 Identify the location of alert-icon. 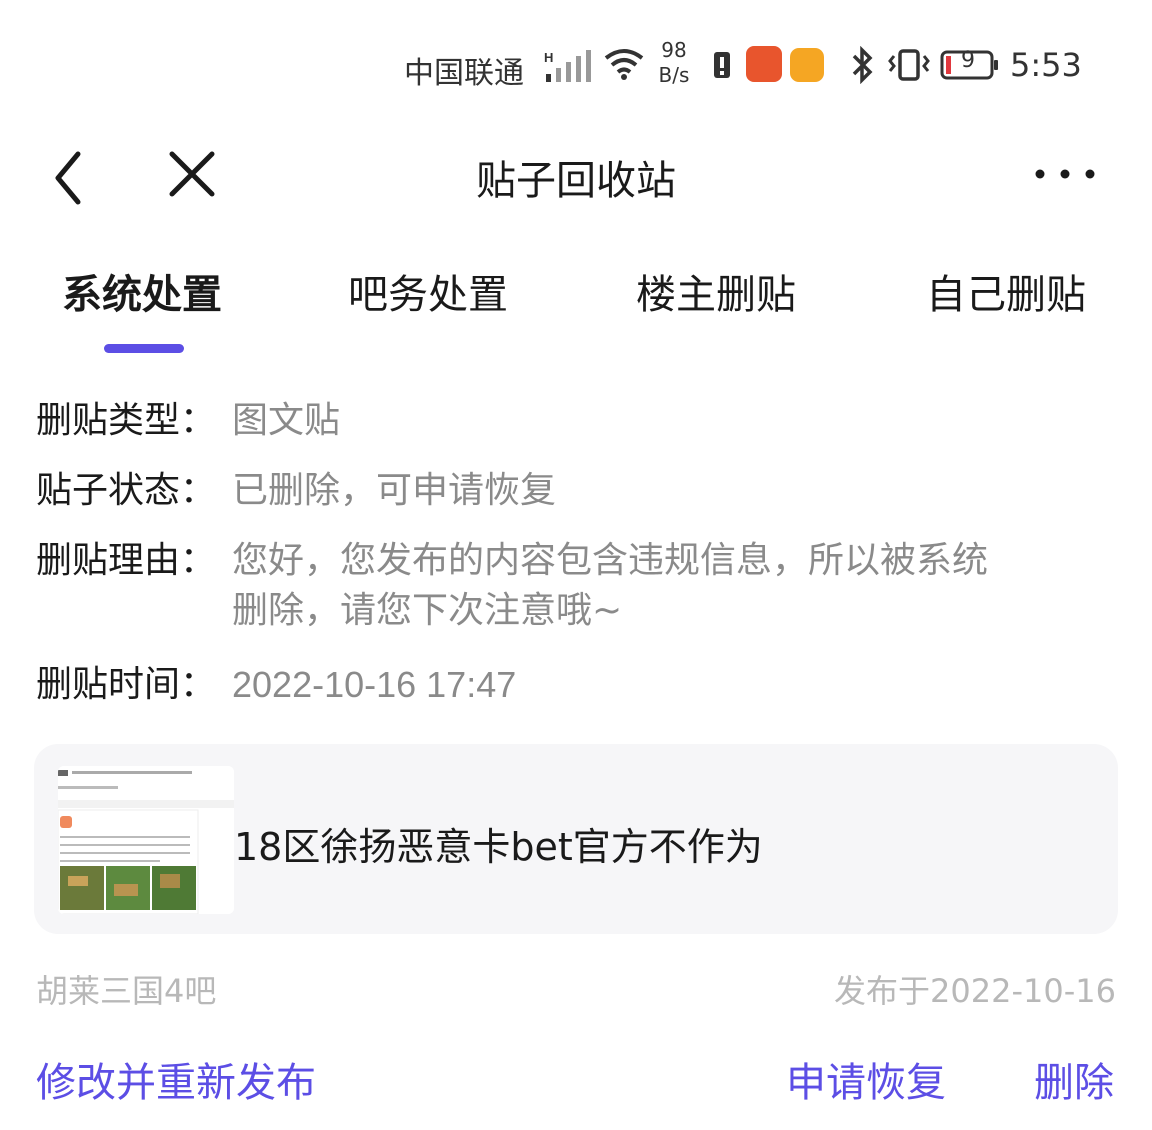
(722, 65).